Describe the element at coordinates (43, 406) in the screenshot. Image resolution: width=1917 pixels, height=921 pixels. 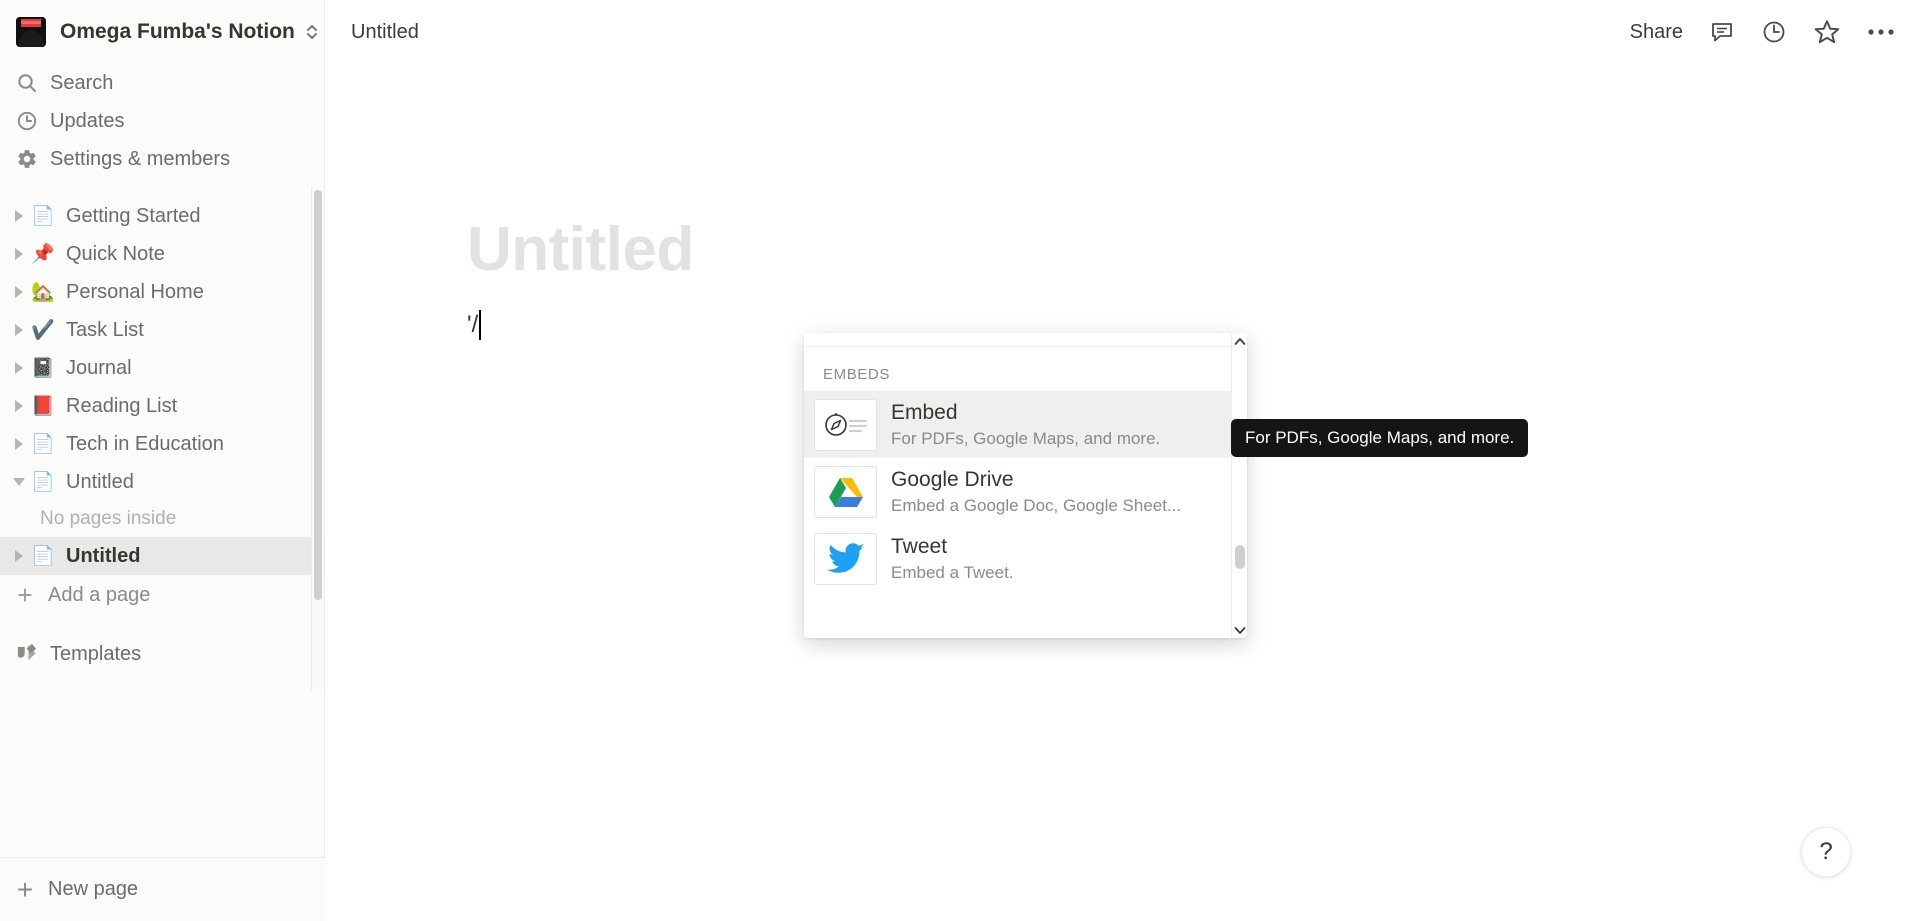
I see `closed-book-icon: 📕` at that location.